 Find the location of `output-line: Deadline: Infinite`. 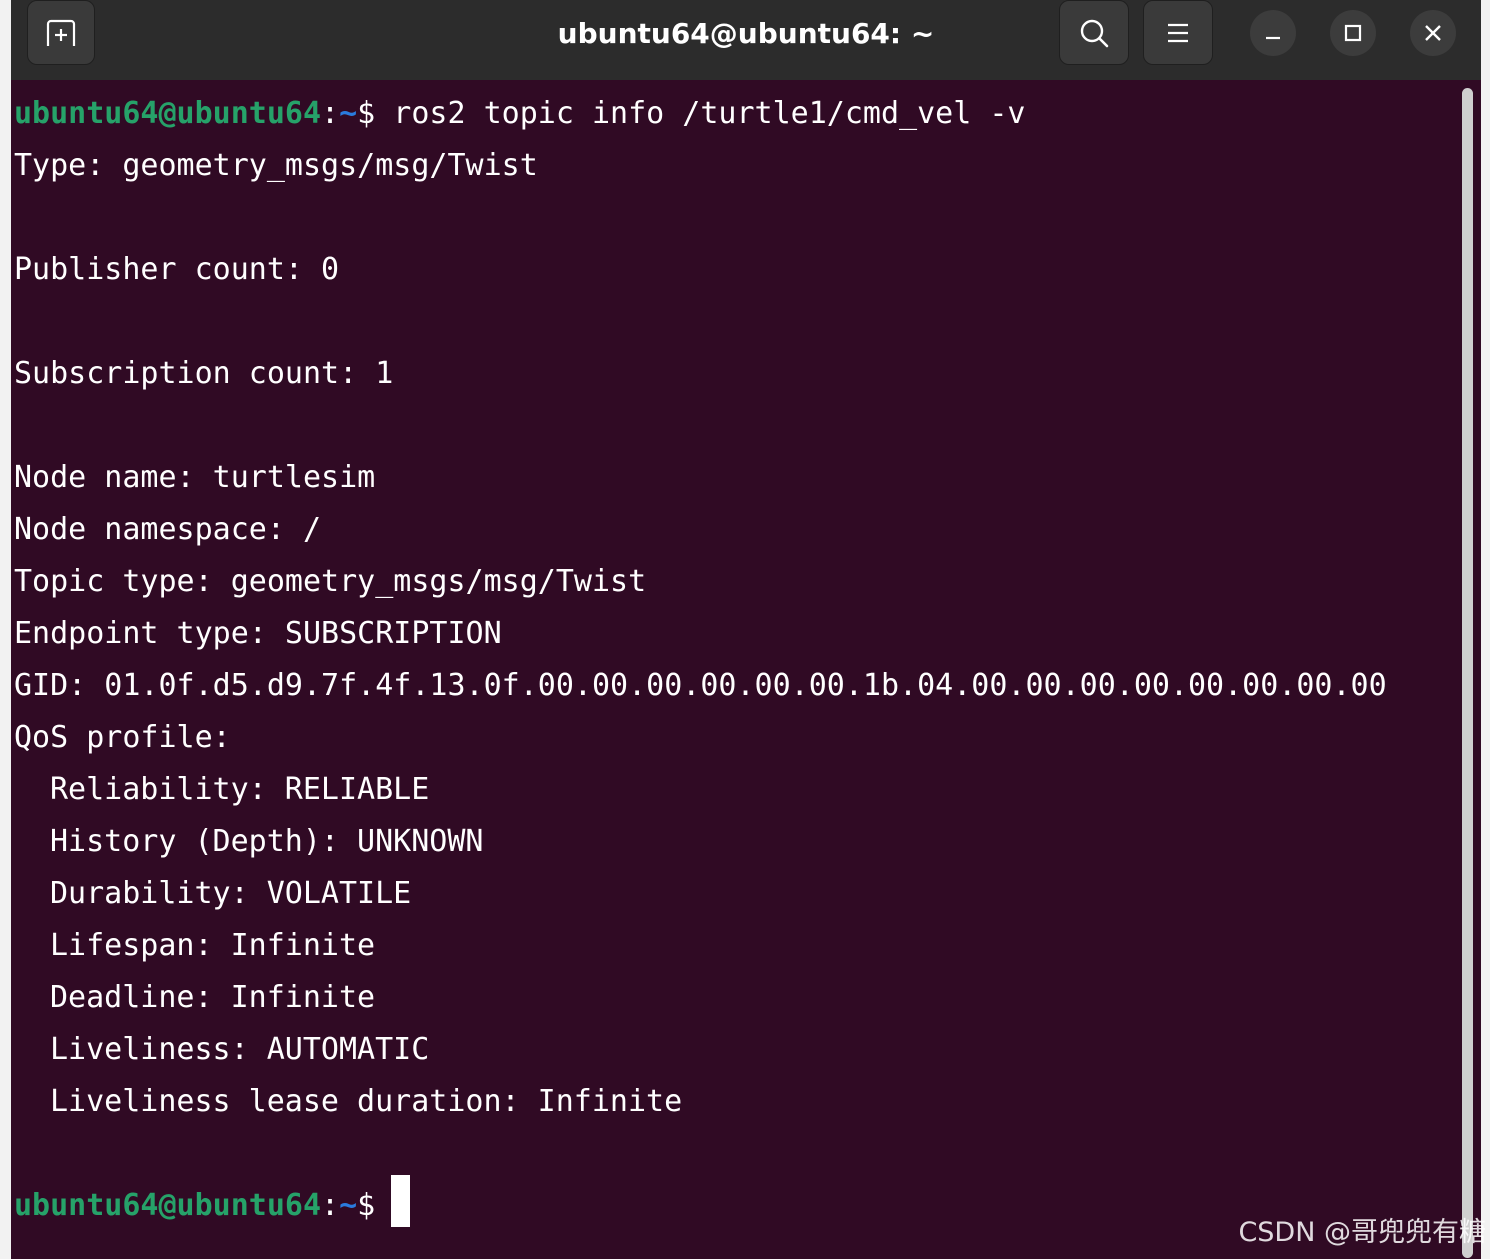

output-line: Deadline: Infinite is located at coordinates (213, 997).